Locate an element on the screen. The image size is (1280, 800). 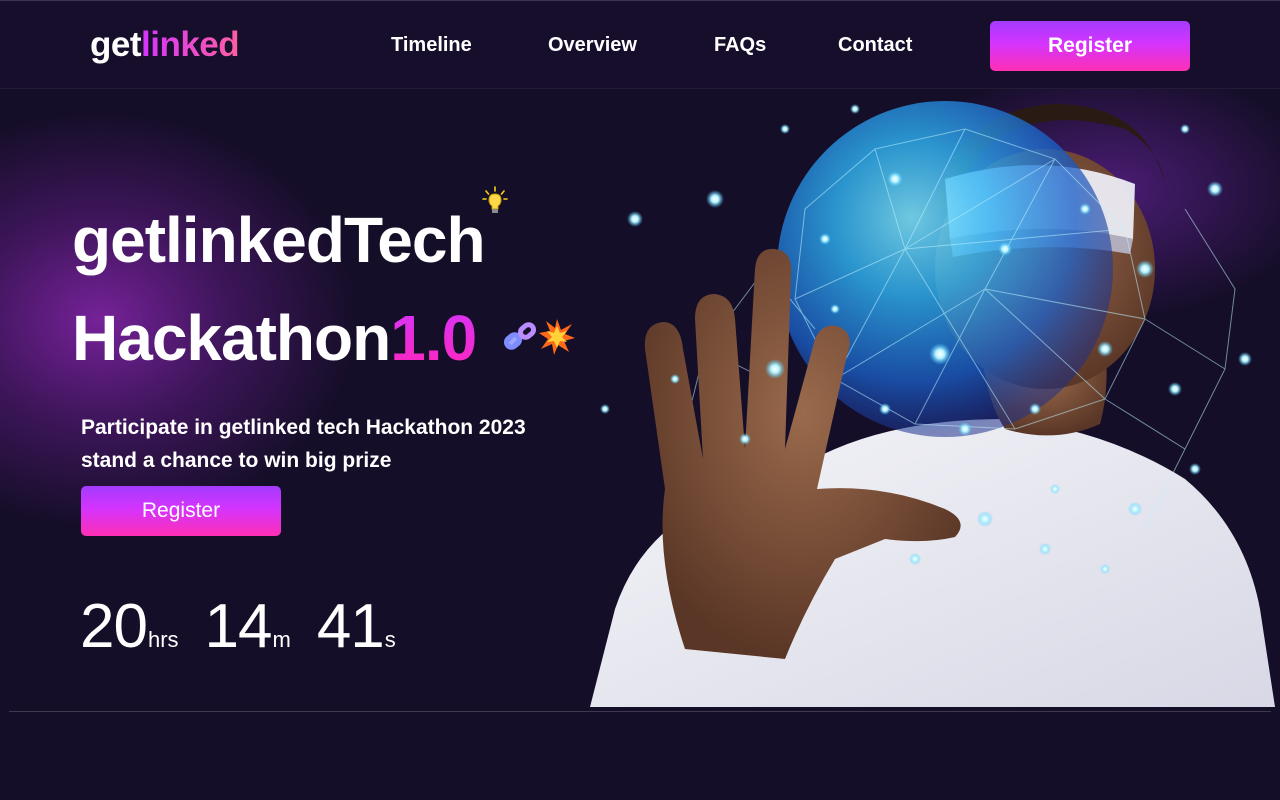
hero-title-hackathon: Hackathon is located at coordinates (231, 338).